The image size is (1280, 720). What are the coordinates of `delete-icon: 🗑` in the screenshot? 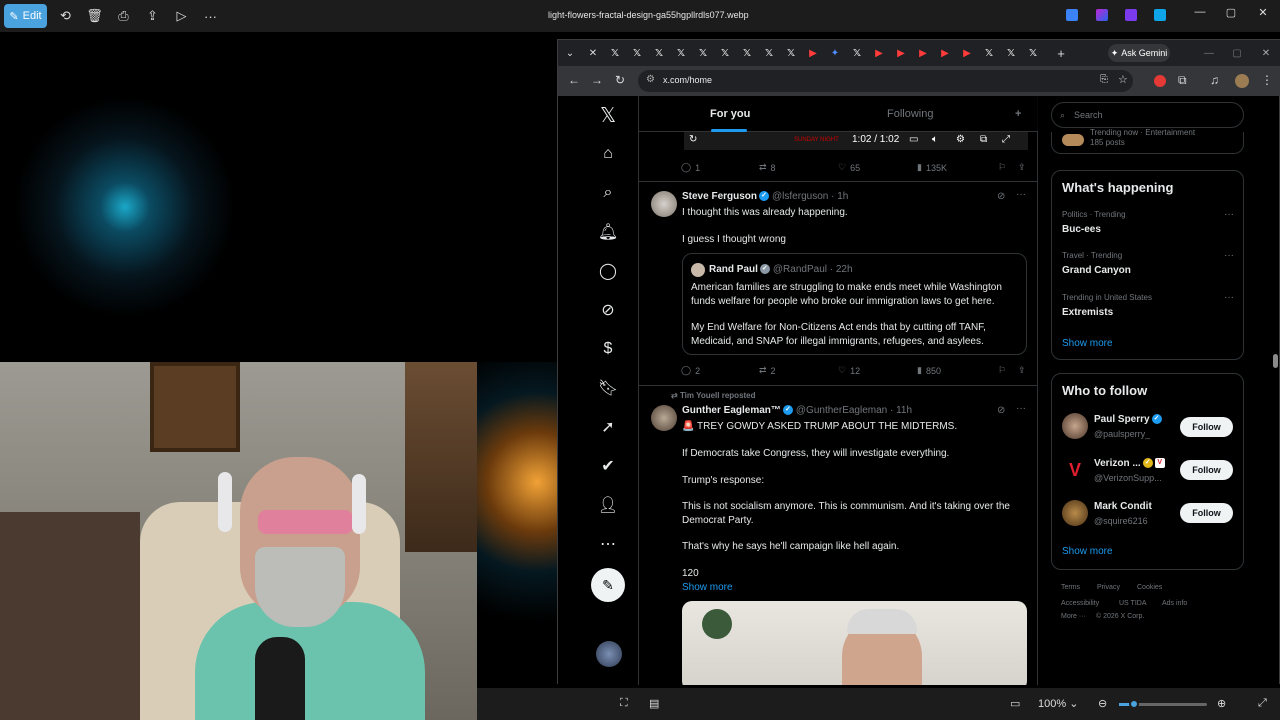 It's located at (94, 16).